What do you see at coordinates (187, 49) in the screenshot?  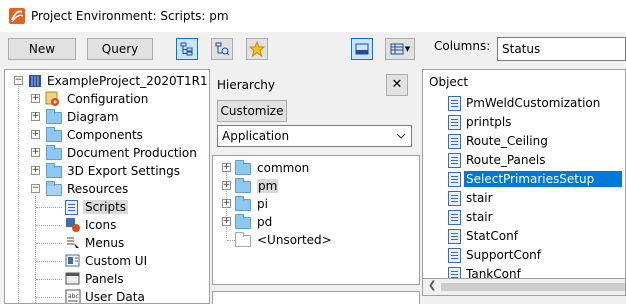 I see `hierarchy-toggle-button` at bounding box center [187, 49].